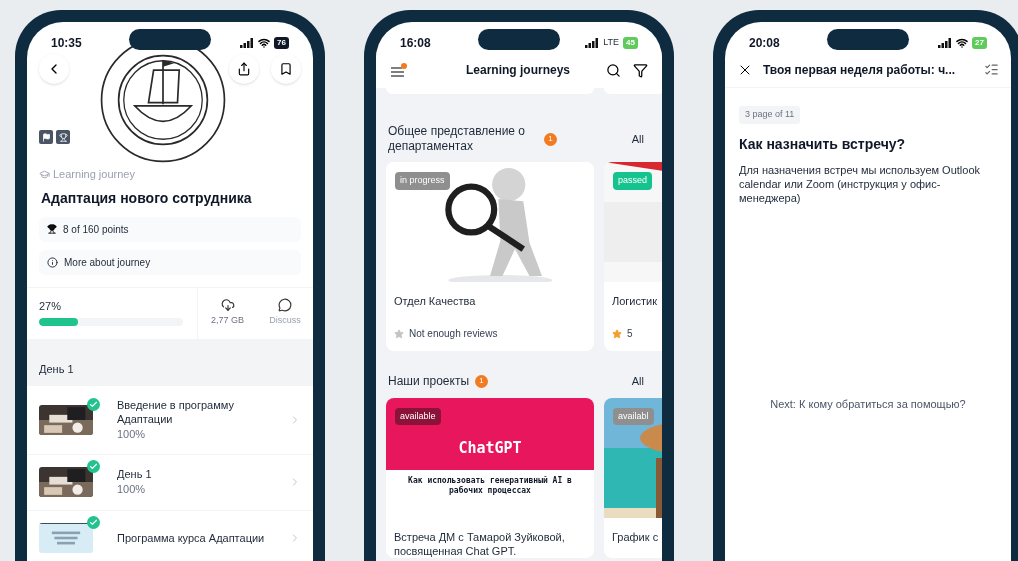 This screenshot has height=561, width=1018. What do you see at coordinates (860, 184) in the screenshot?
I see `page-body-text: Для назначения встреч мы используем Outlook calendar или Zoom (инструкция у офис-менеджера)` at bounding box center [860, 184].